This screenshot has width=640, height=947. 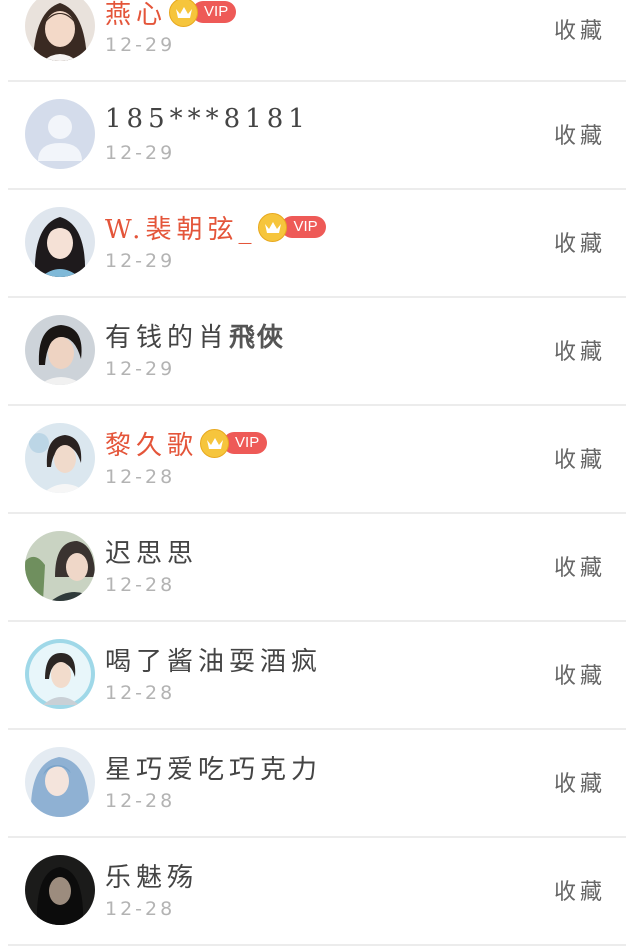 I want to click on username-line: 星巧爱吃巧克力, so click(x=214, y=767).